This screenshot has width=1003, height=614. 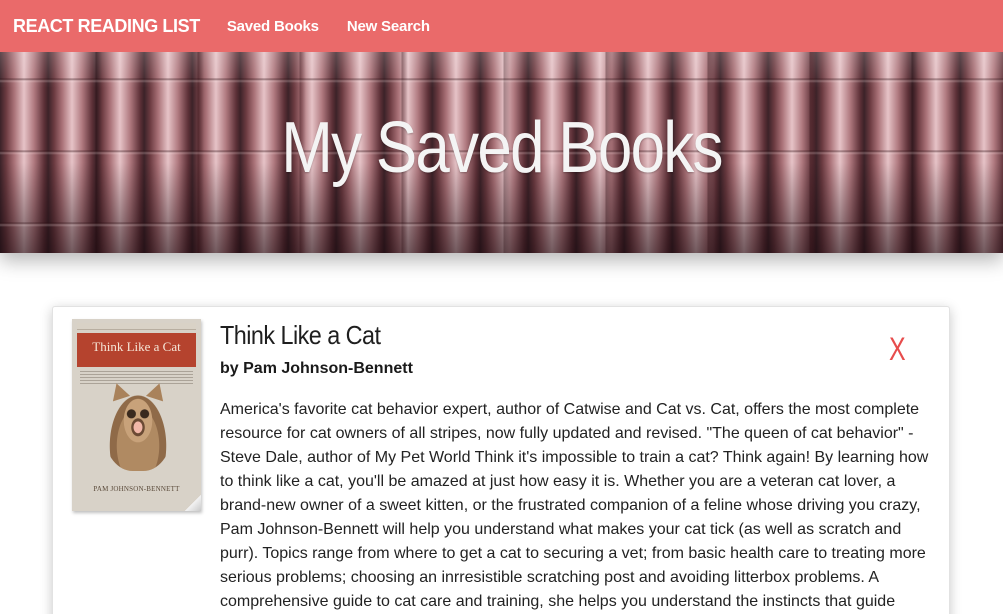 I want to click on cover-author-text: PAM JOHNSON-BENNETT, so click(x=136, y=489).